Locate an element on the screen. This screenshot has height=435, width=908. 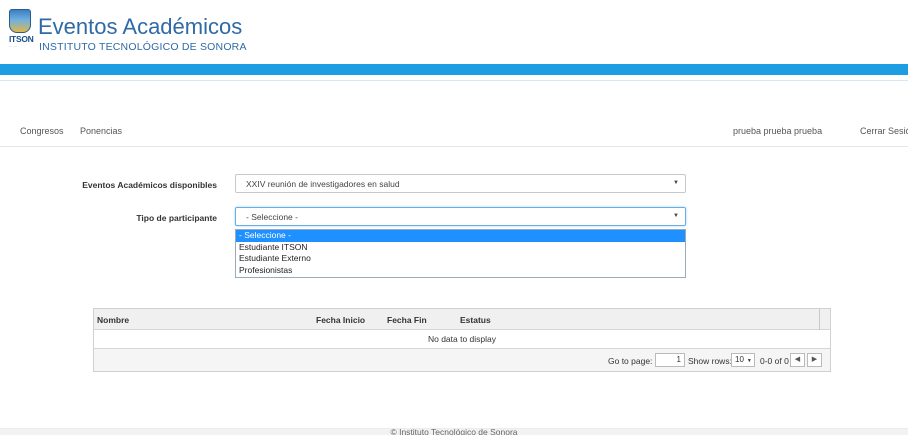
grid-header-edge is located at coordinates (819, 319).